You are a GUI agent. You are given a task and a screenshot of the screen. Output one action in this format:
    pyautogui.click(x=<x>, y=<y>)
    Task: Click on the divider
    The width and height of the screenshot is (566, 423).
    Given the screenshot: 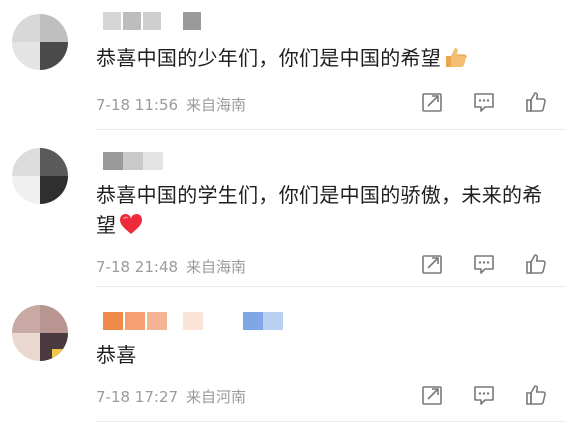 What is the action you would take?
    pyautogui.click(x=331, y=421)
    